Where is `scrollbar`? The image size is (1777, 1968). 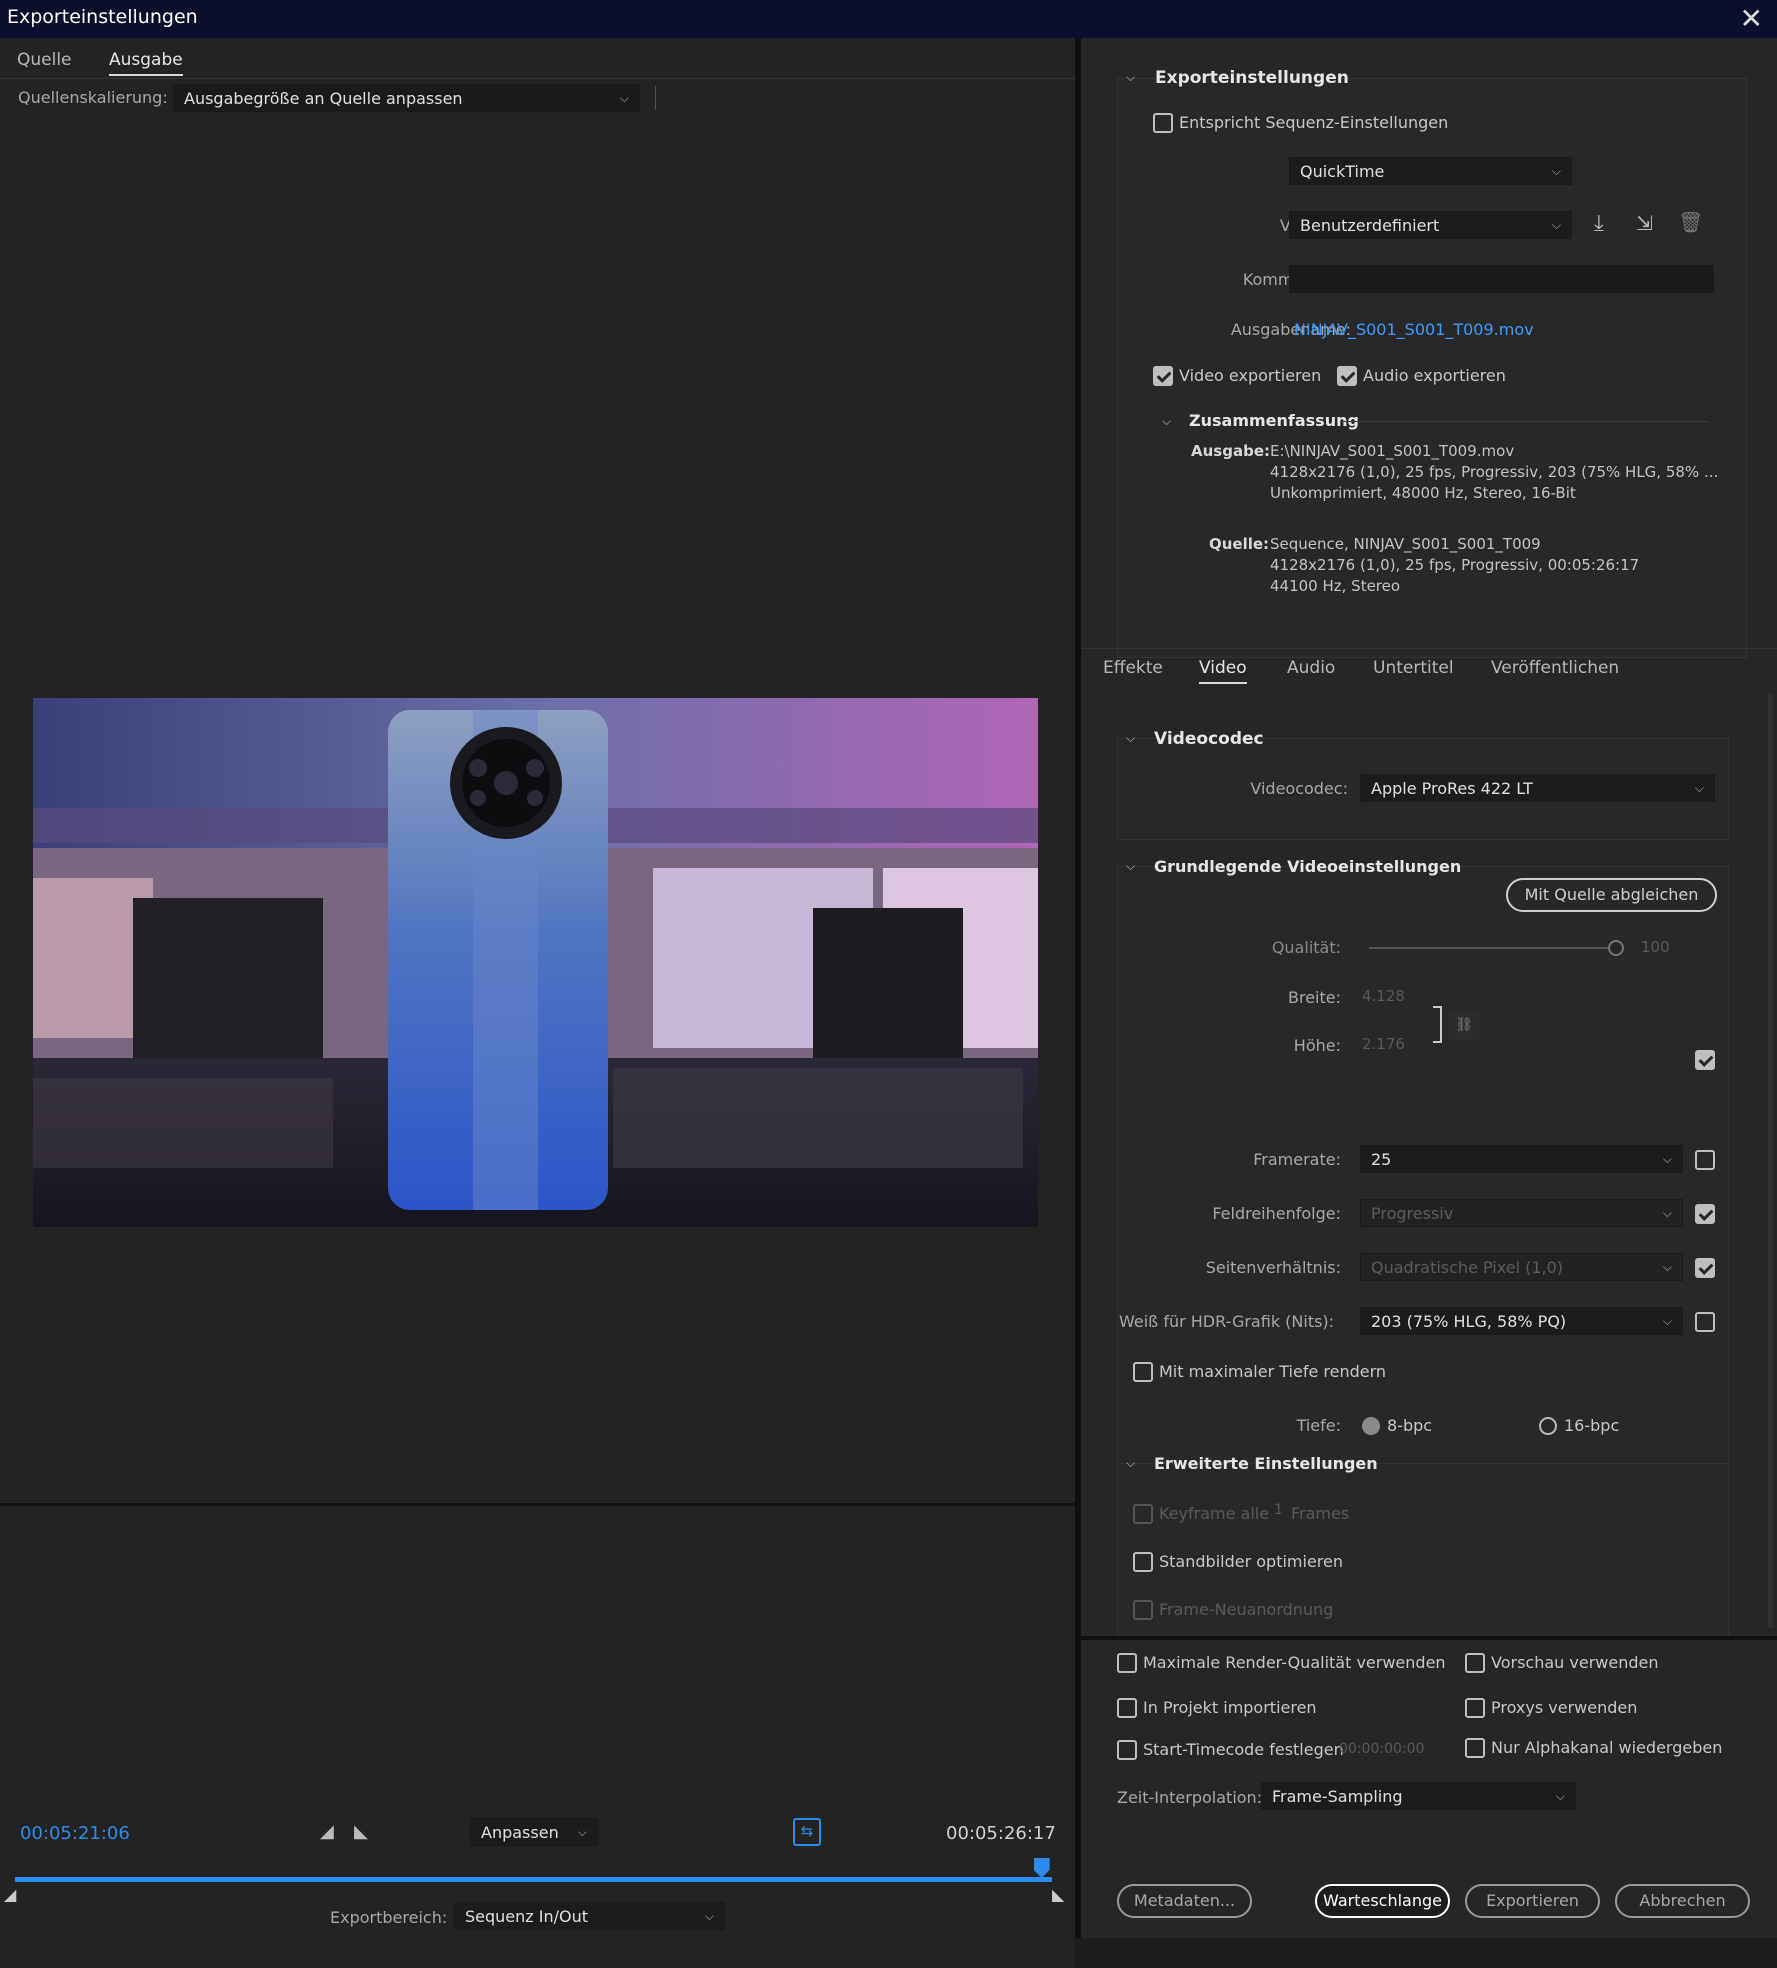 scrollbar is located at coordinates (1770, 1160).